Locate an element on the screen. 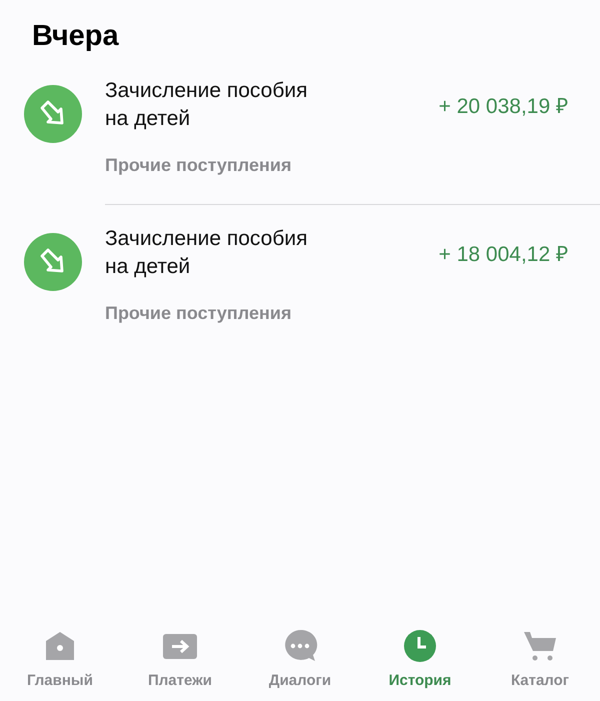  tab-bar-item: История is located at coordinates (420, 665).